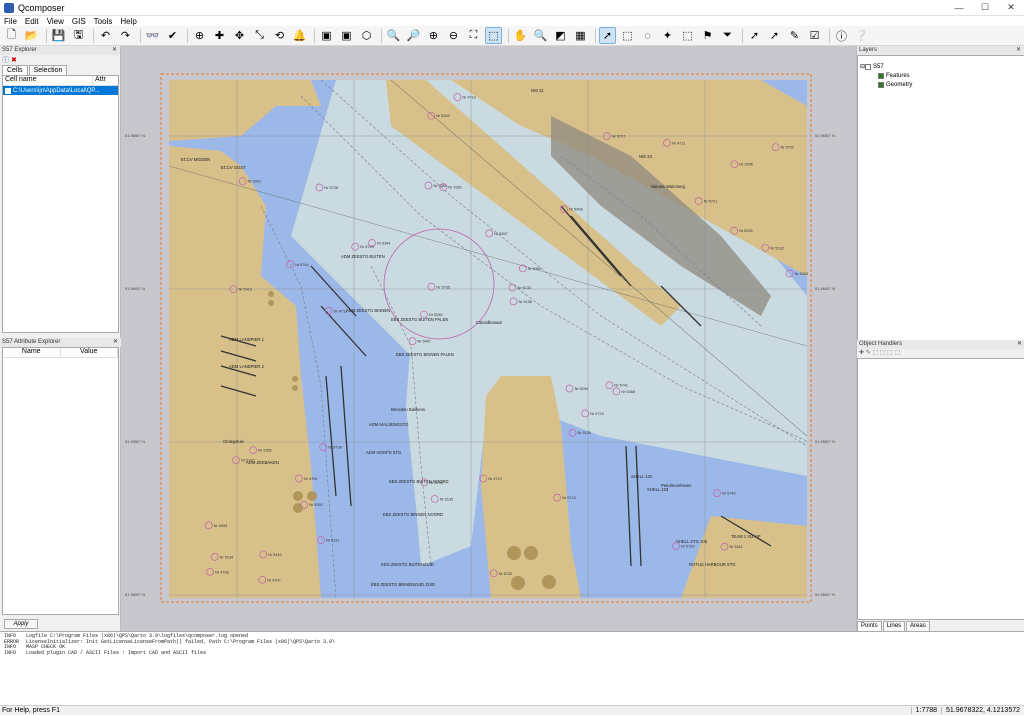  I want to click on row-checkbox, so click(8, 90).